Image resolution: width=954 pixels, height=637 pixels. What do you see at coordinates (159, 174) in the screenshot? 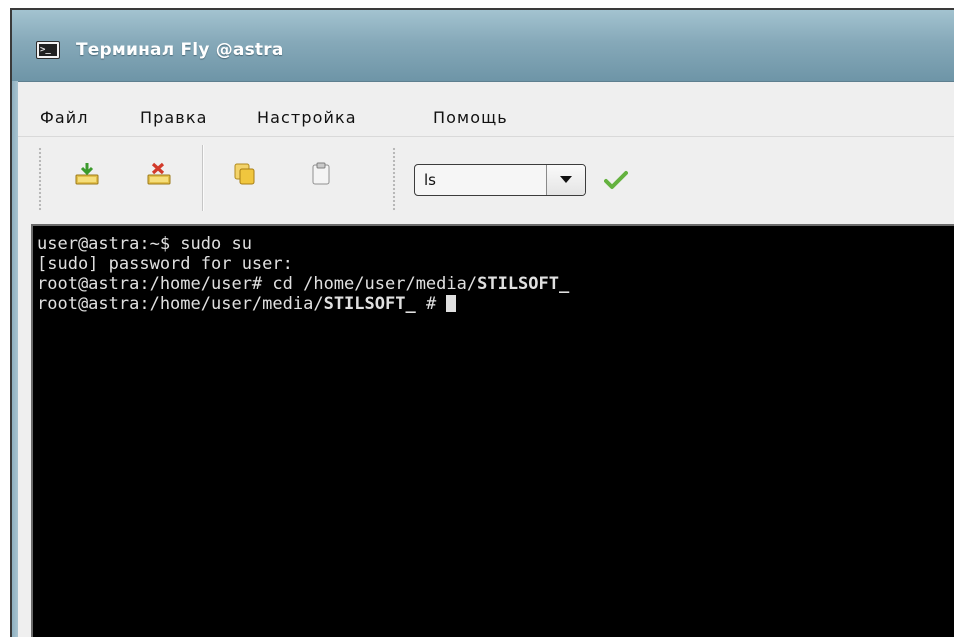
I see `close-tab-icon` at bounding box center [159, 174].